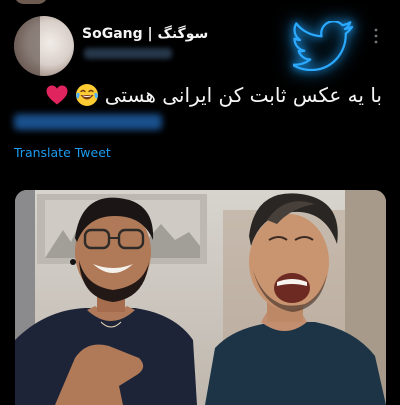 This screenshot has width=400, height=405. Describe the element at coordinates (31, 2) in the screenshot. I see `previous-tweet-avatar-fragment` at that location.